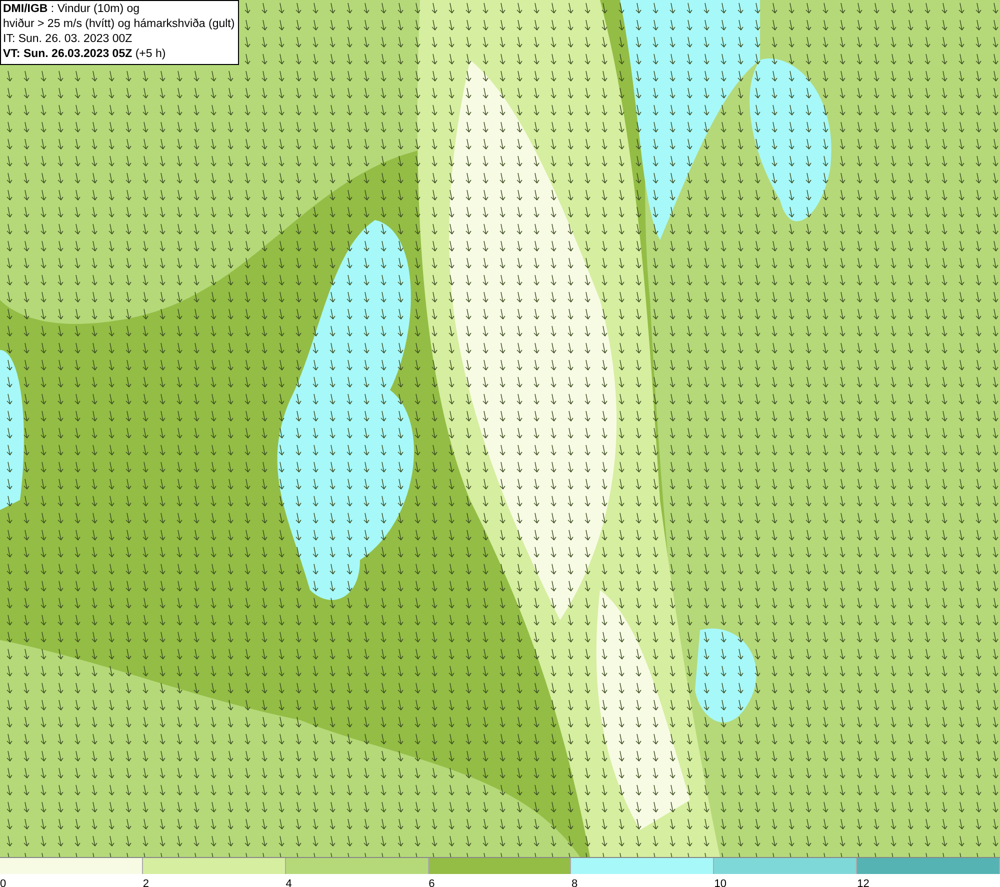 This screenshot has height=887, width=1000. What do you see at coordinates (431, 882) in the screenshot?
I see `legend-tick-label: 6` at bounding box center [431, 882].